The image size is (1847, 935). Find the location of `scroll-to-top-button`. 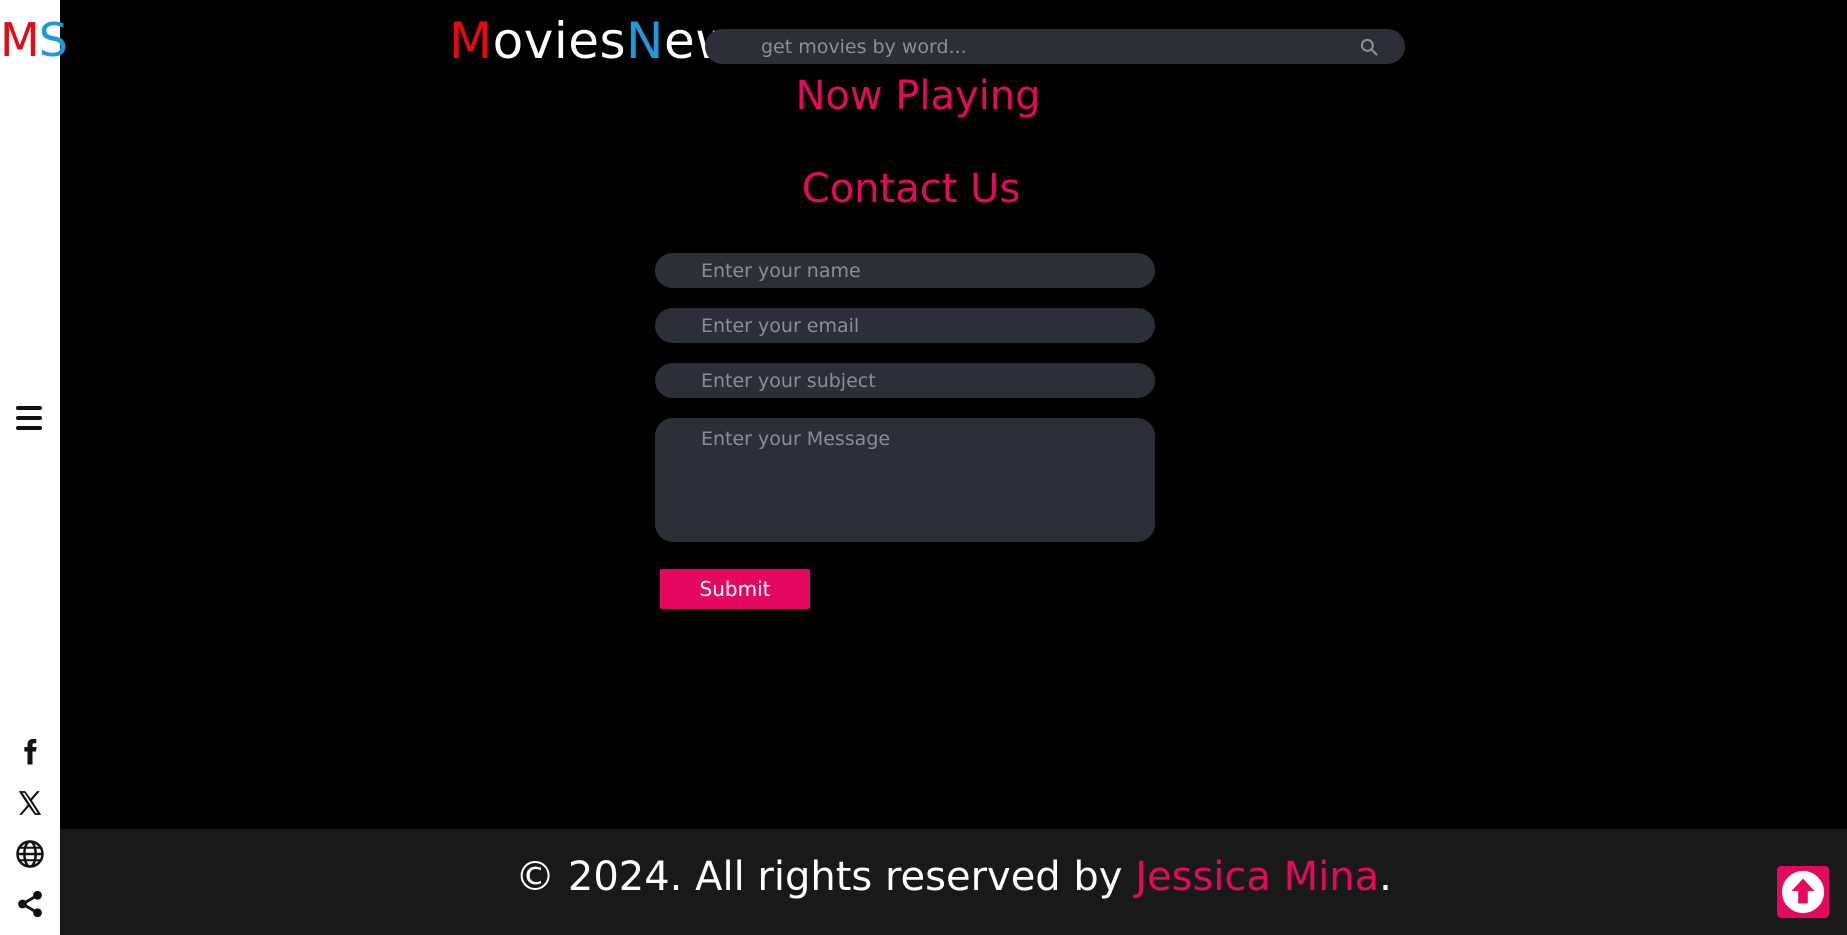

scroll-to-top-button is located at coordinates (1803, 892).